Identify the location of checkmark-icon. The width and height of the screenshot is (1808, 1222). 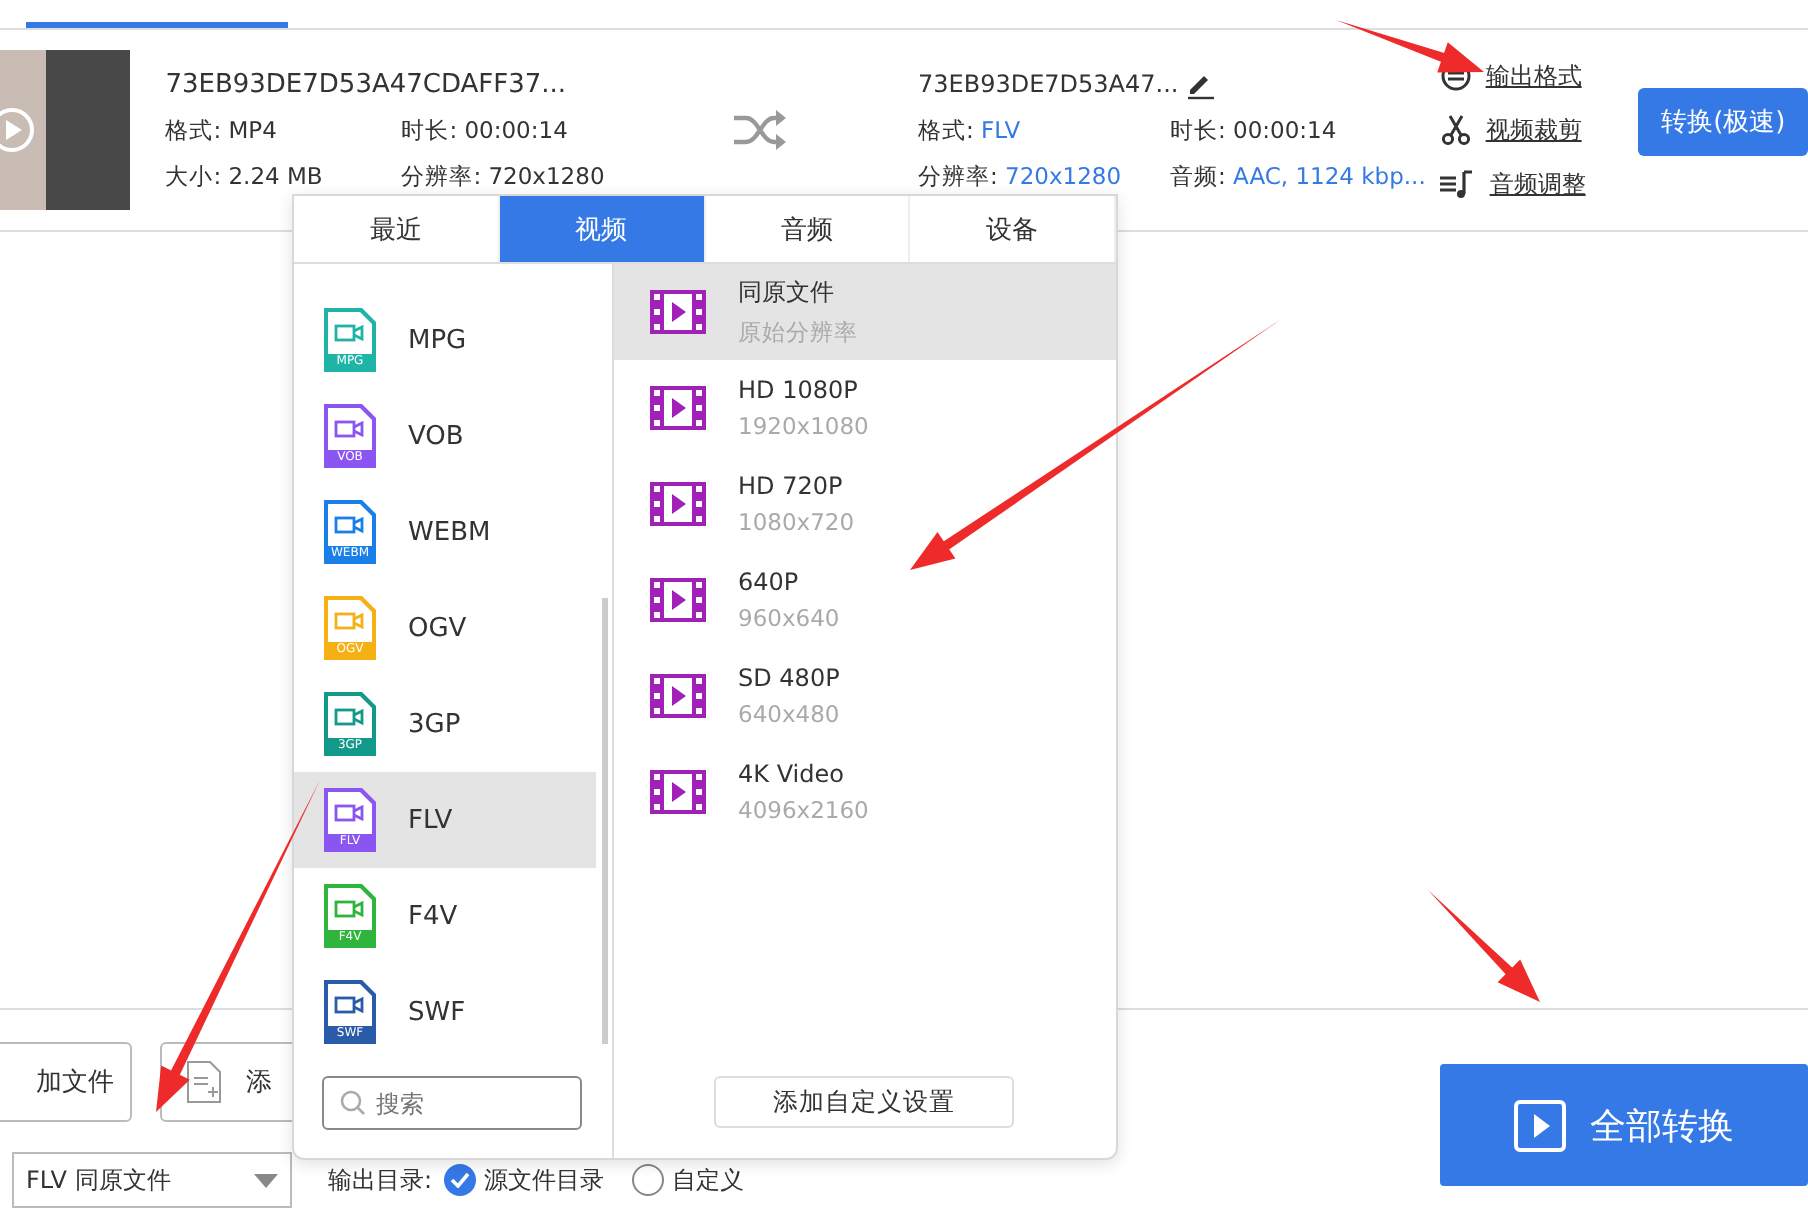
(460, 1180).